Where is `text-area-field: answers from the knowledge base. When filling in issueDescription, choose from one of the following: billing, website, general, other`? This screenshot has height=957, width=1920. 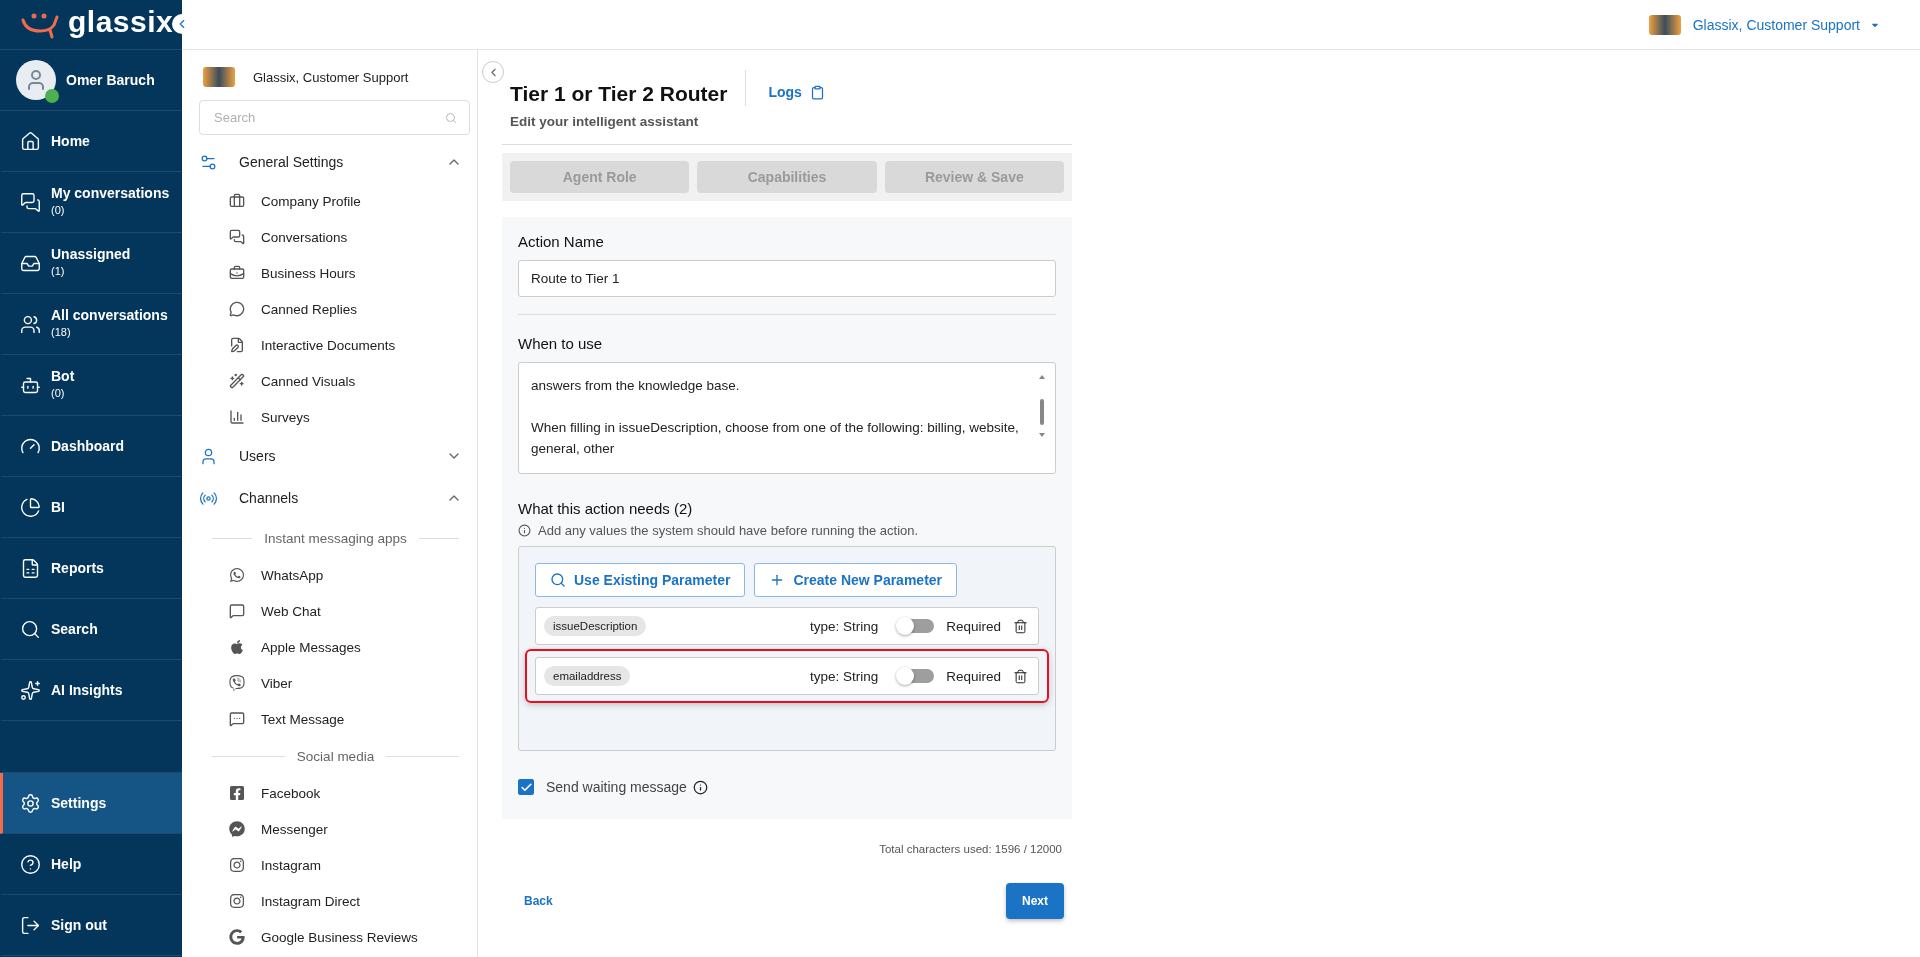
text-area-field: answers from the knowledge base. When filling in issueDescription, choose from one of the following: billing, website, general, other is located at coordinates (787, 418).